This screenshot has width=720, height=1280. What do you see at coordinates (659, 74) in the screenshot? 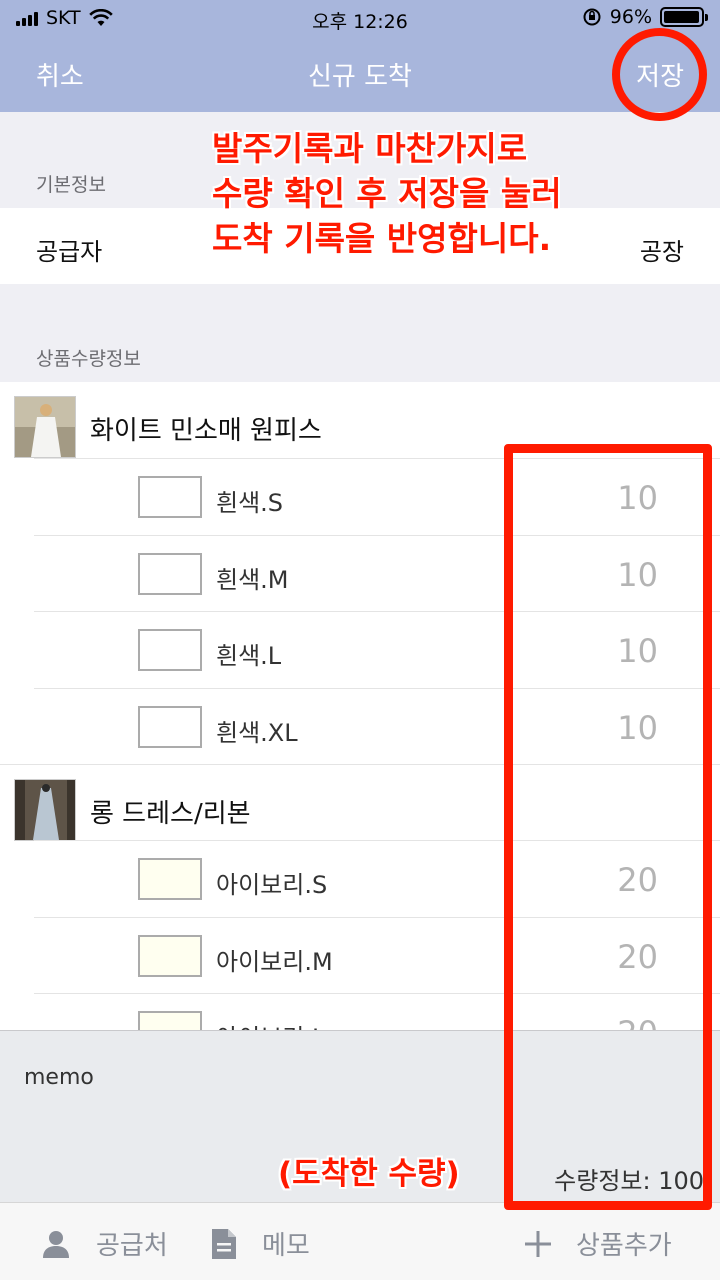
I see `save-highlight-circle` at bounding box center [659, 74].